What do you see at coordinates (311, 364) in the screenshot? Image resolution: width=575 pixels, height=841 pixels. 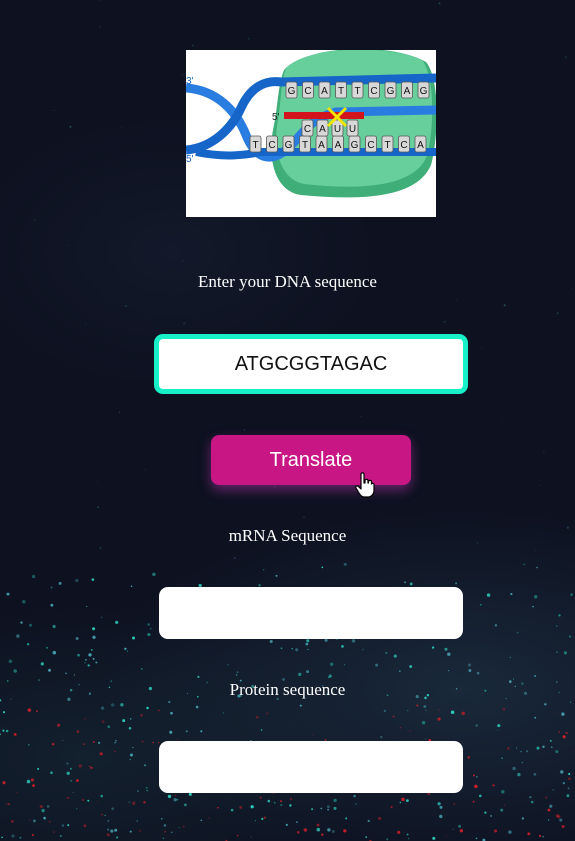 I see `dna-sequence-input` at bounding box center [311, 364].